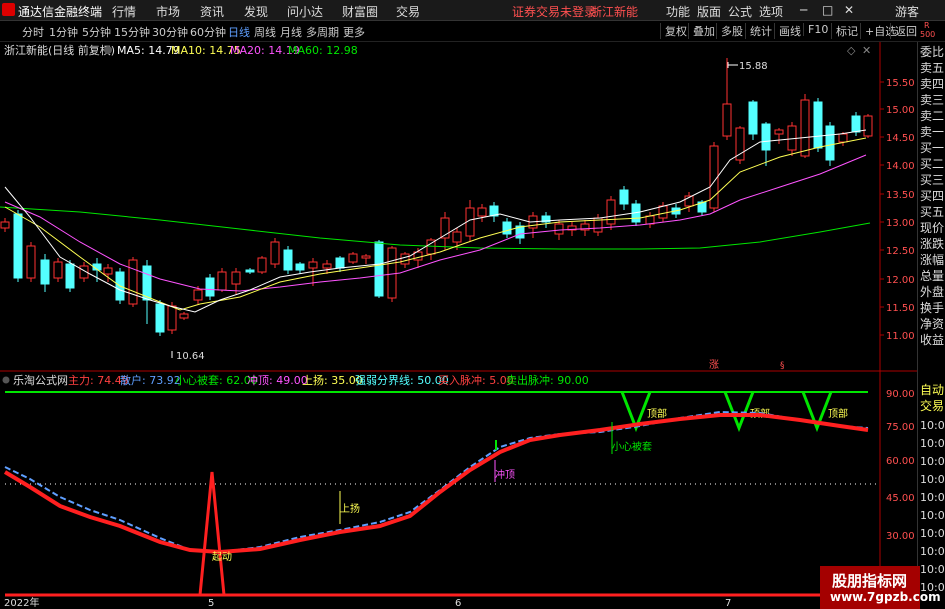 The height and width of the screenshot is (609, 945). Describe the element at coordinates (932, 260) in the screenshot. I see `panel-item-13: 涨幅` at that location.